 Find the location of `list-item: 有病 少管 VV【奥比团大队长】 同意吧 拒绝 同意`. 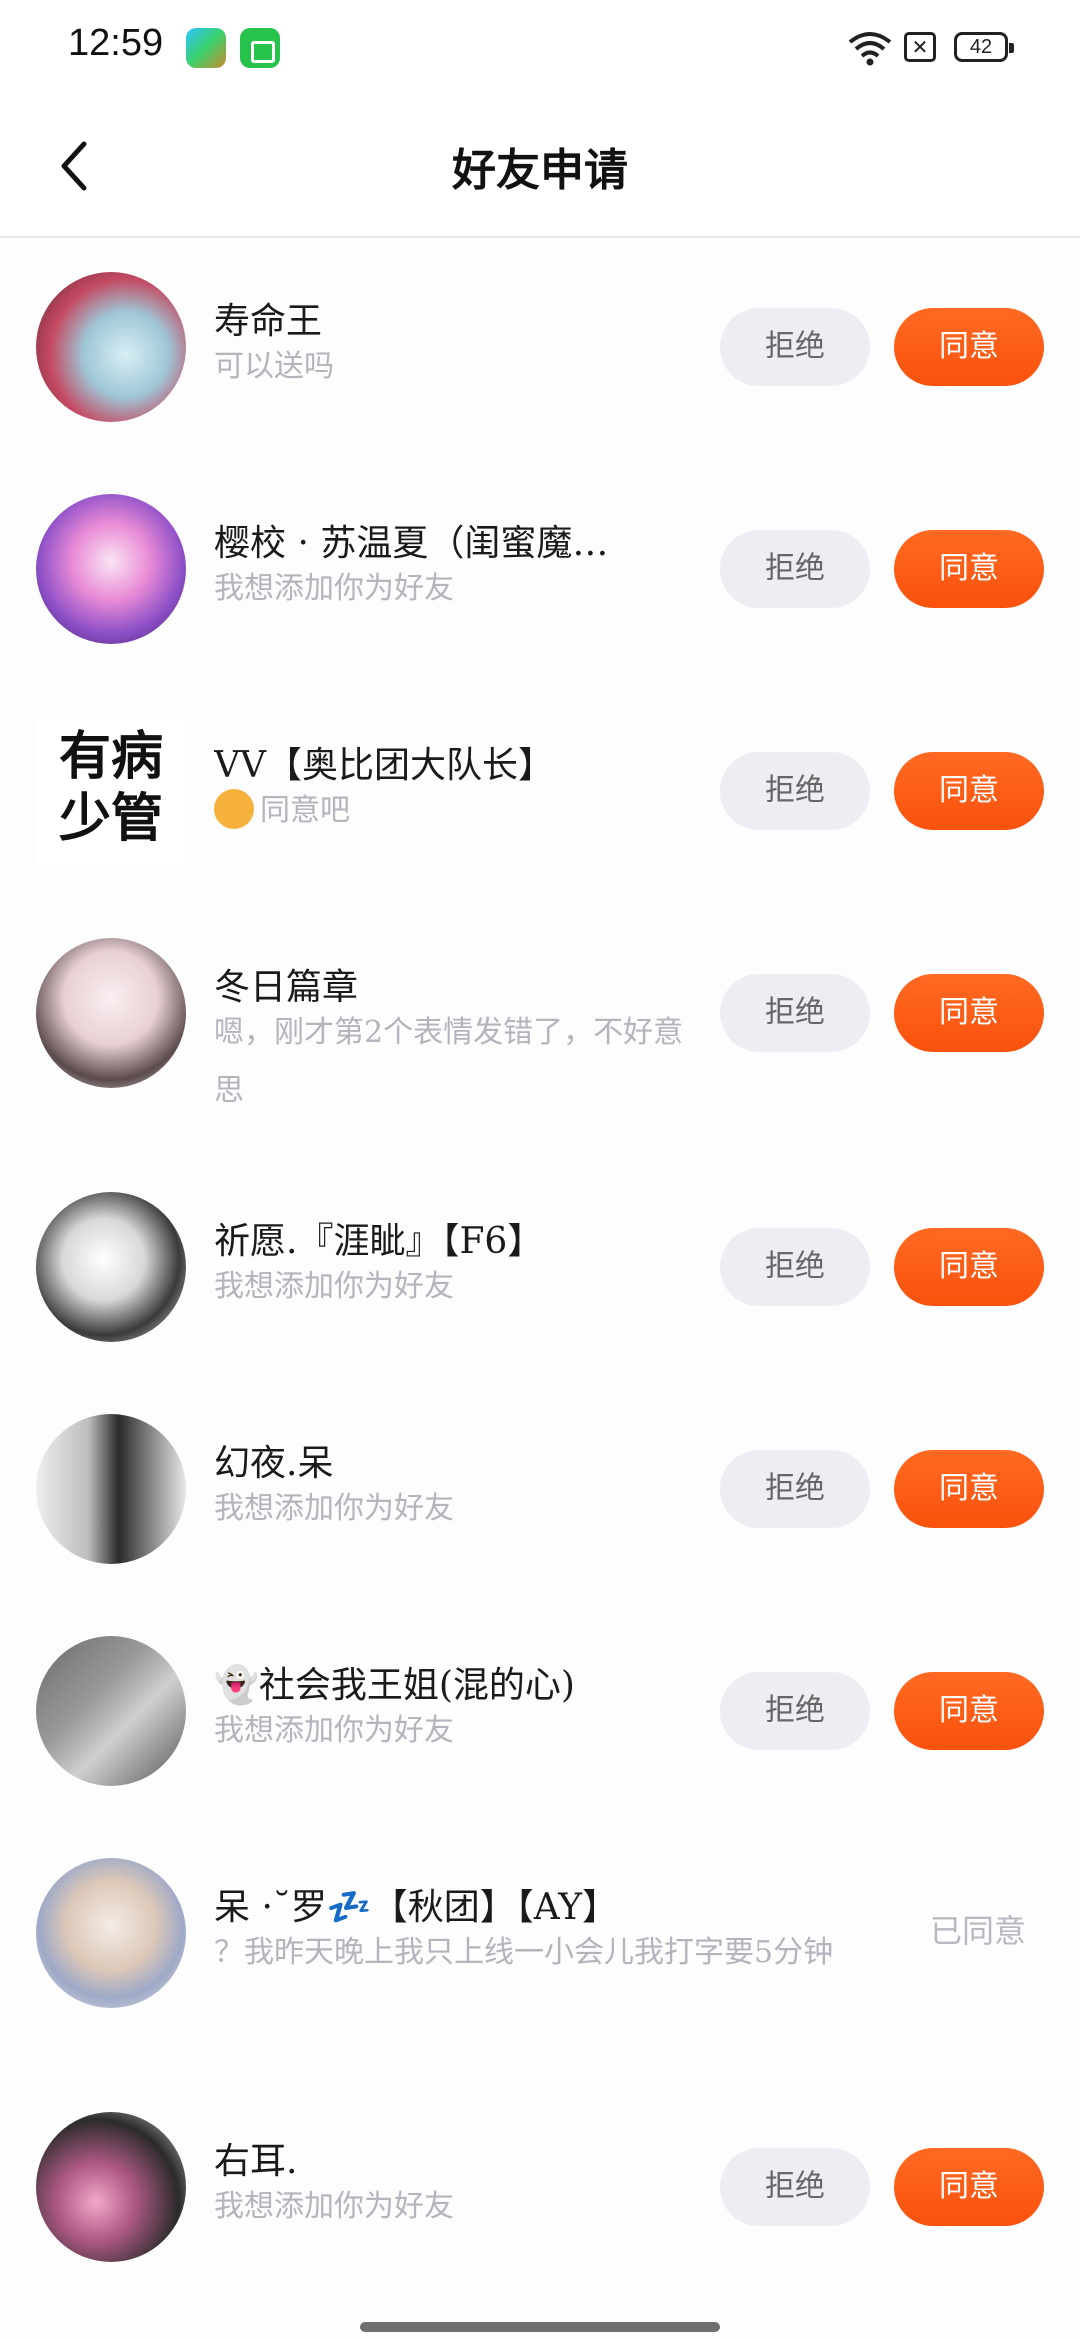

list-item: 有病 少管 VV【奥比团大队长】 同意吧 拒绝 同意 is located at coordinates (540, 795).